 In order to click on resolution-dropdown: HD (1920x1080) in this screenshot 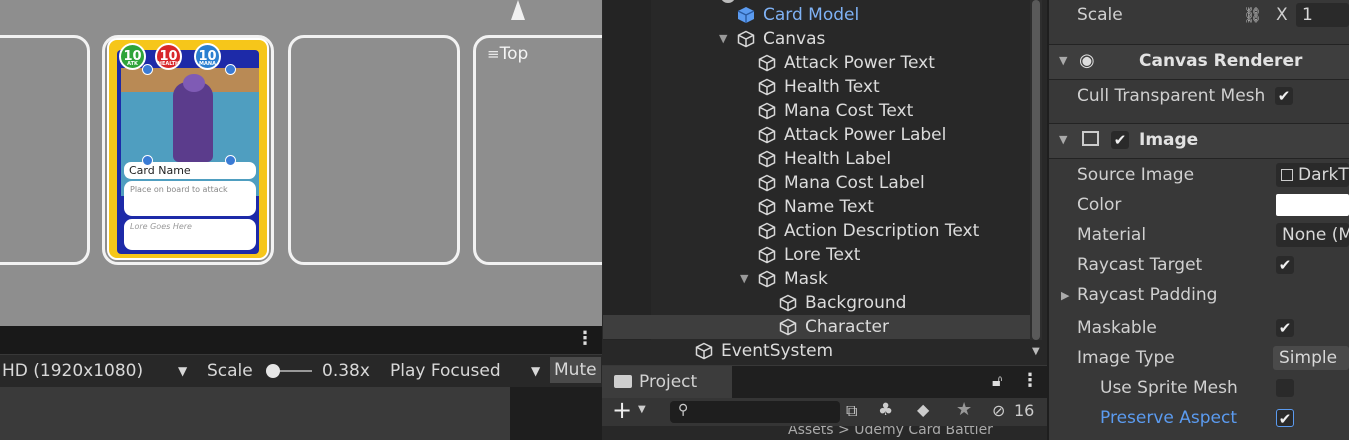, I will do `click(72, 371)`.